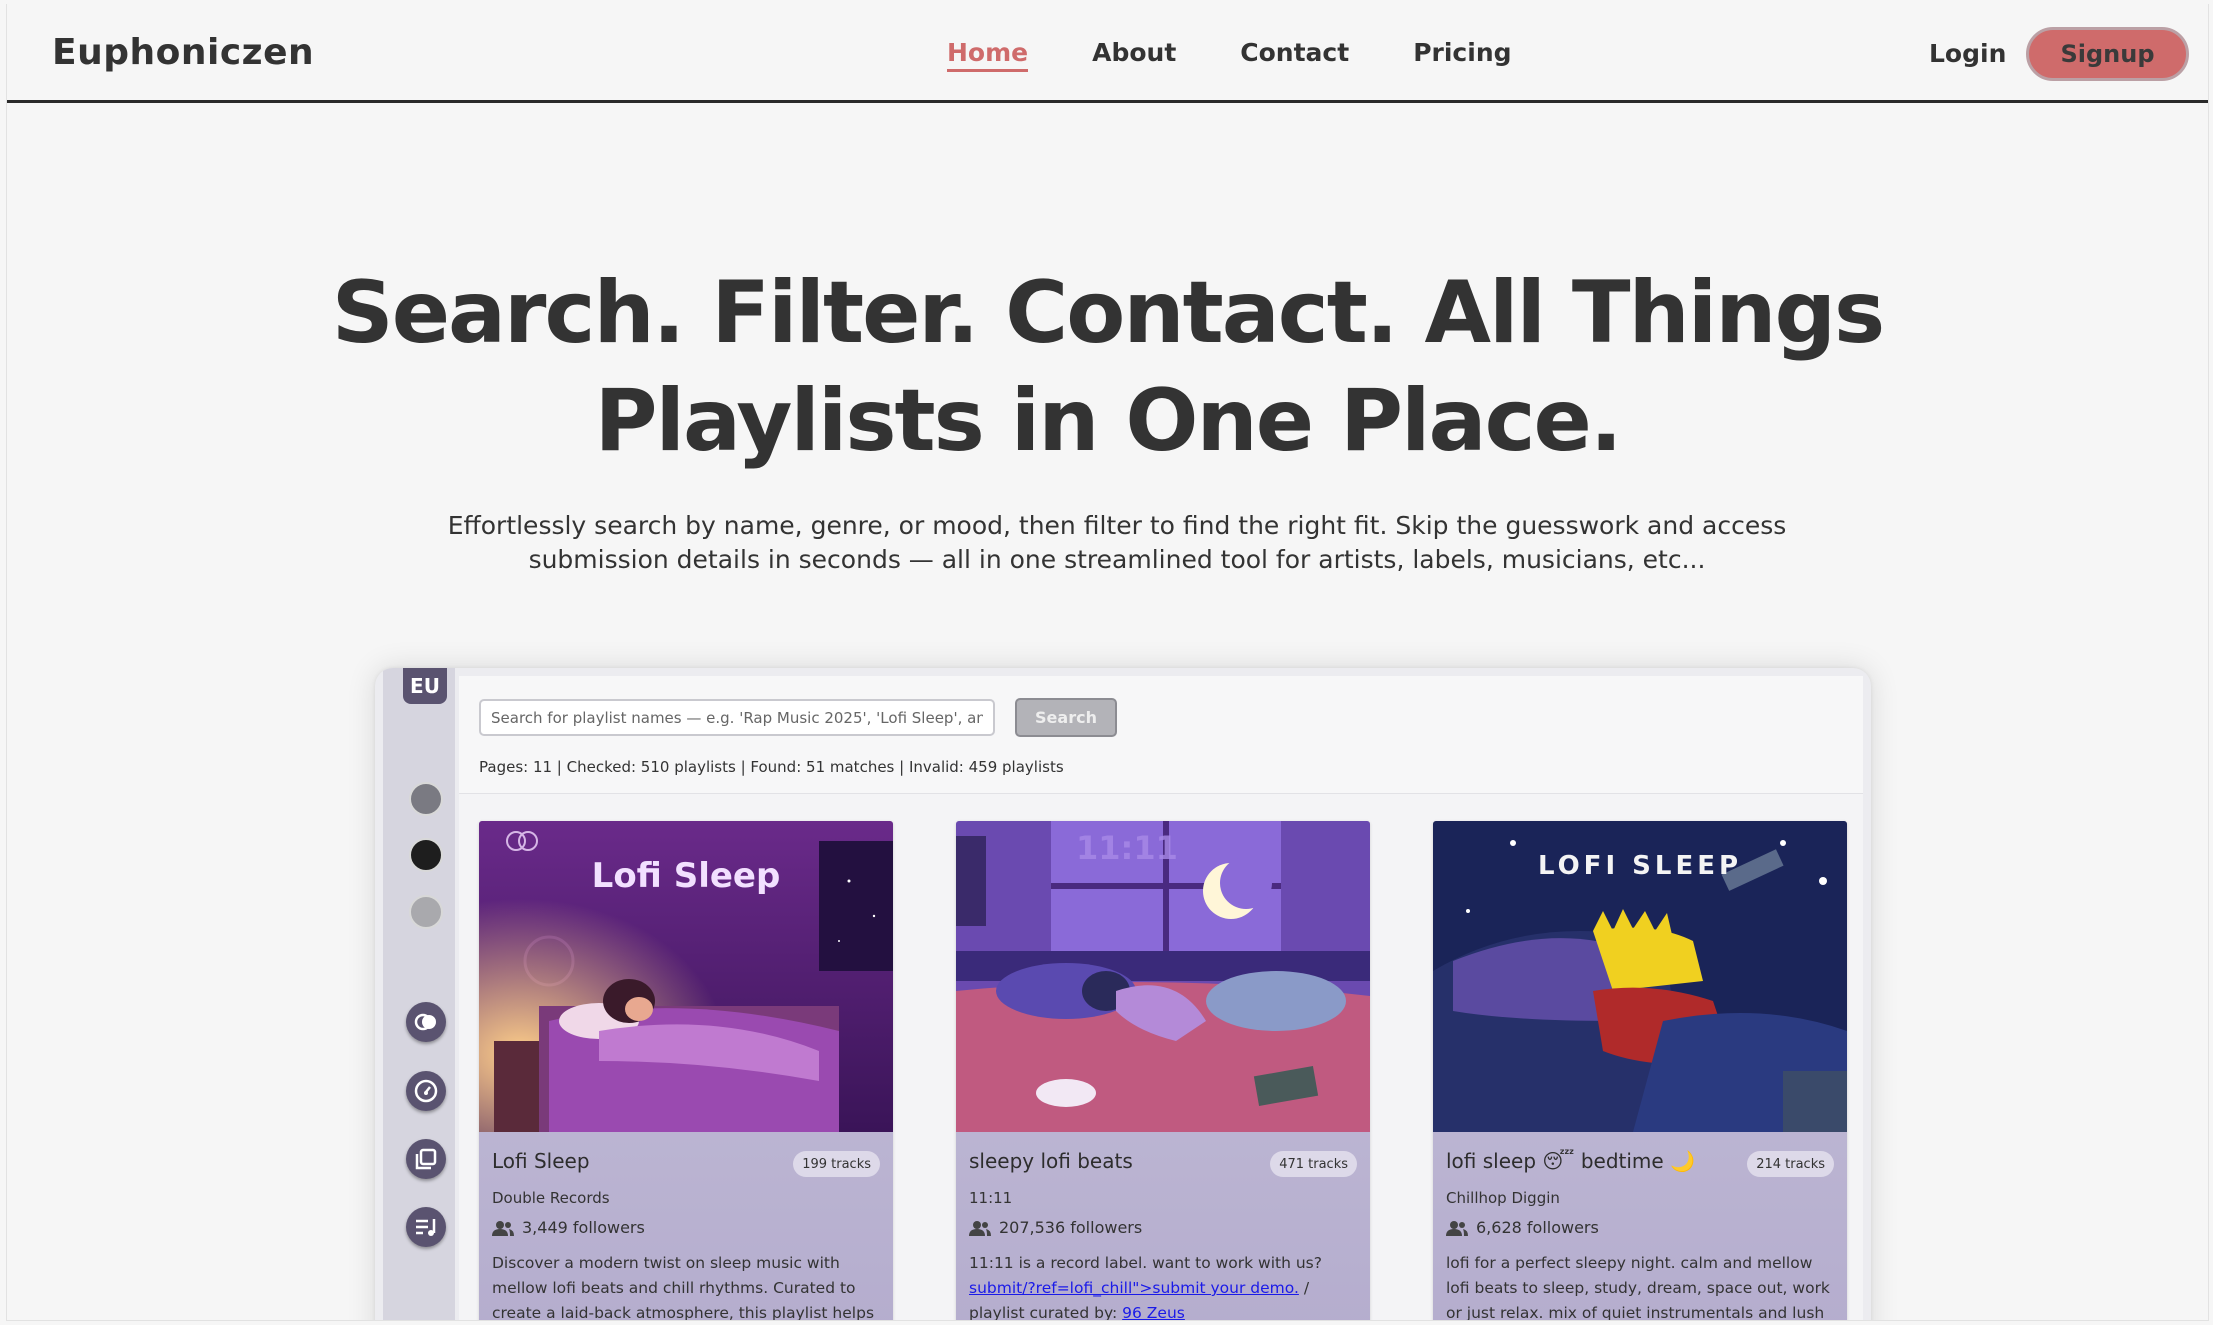  Describe the element at coordinates (426, 912) in the screenshot. I see `theme-dot-light` at that location.